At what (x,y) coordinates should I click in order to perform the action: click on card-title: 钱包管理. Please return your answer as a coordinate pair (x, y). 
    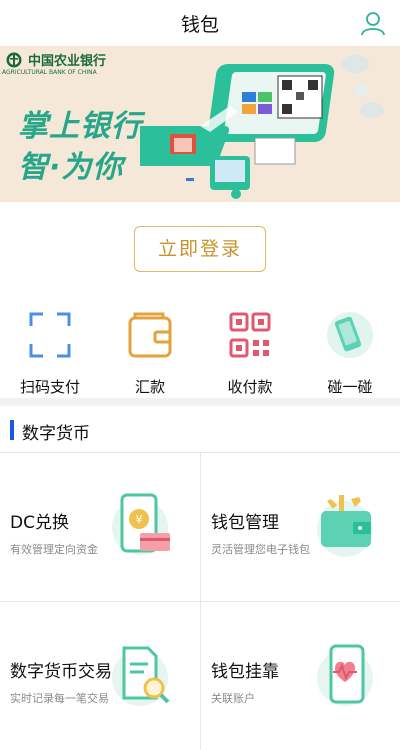
    Looking at the image, I should click on (245, 523).